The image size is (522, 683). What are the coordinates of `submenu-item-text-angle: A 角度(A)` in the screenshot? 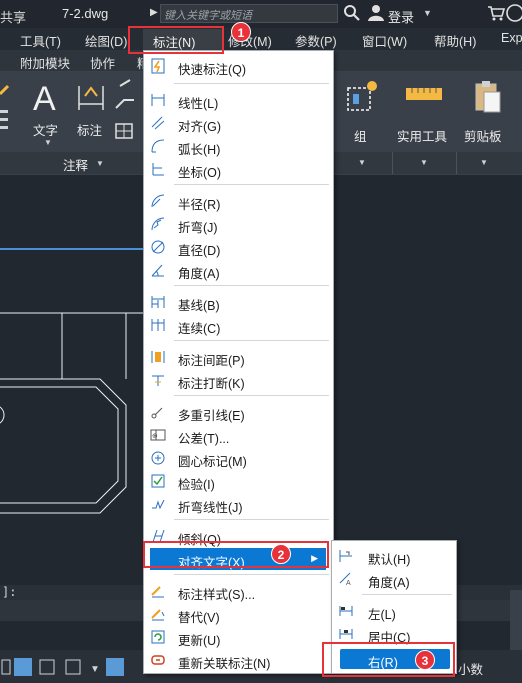 It's located at (394, 579).